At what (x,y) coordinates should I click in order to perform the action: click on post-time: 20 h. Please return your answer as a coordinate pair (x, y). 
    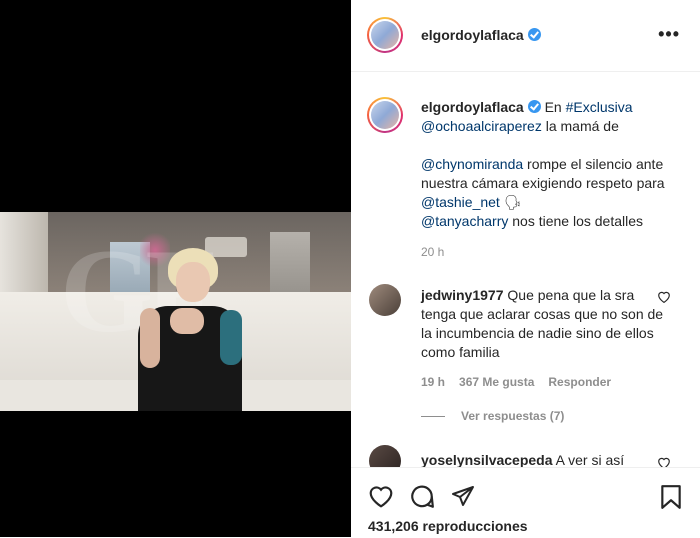
    Looking at the image, I should click on (432, 252).